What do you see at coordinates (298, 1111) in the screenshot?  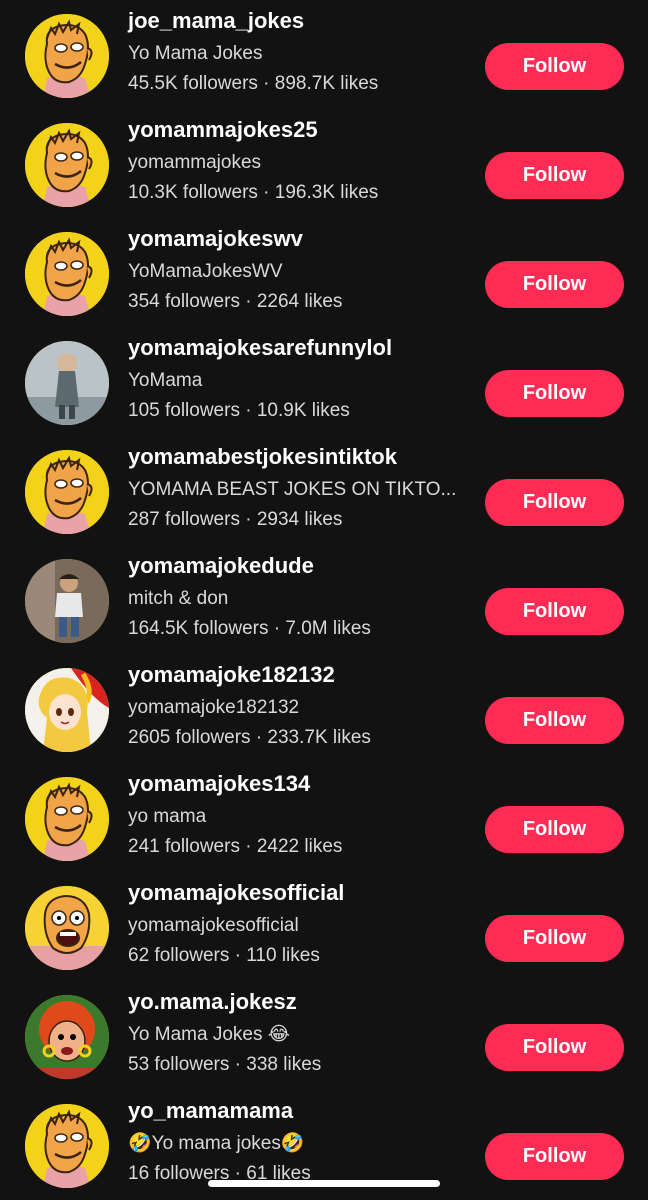 I see `account-username: yo_mamamama` at bounding box center [298, 1111].